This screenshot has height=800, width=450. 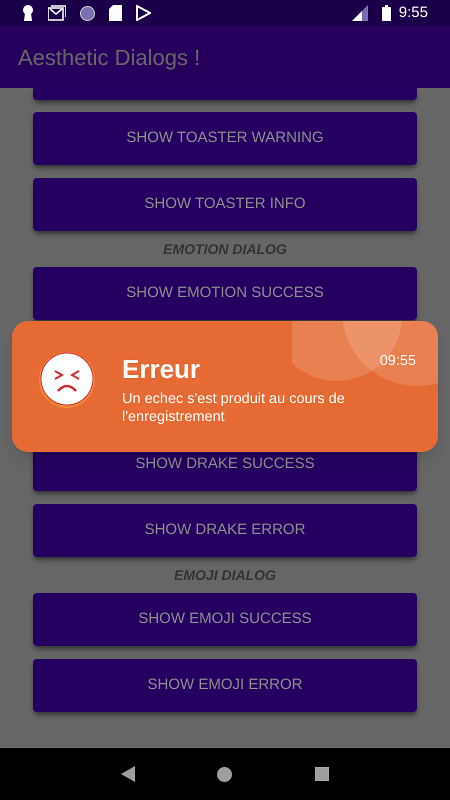 What do you see at coordinates (67, 380) in the screenshot?
I see `sad-face-icon` at bounding box center [67, 380].